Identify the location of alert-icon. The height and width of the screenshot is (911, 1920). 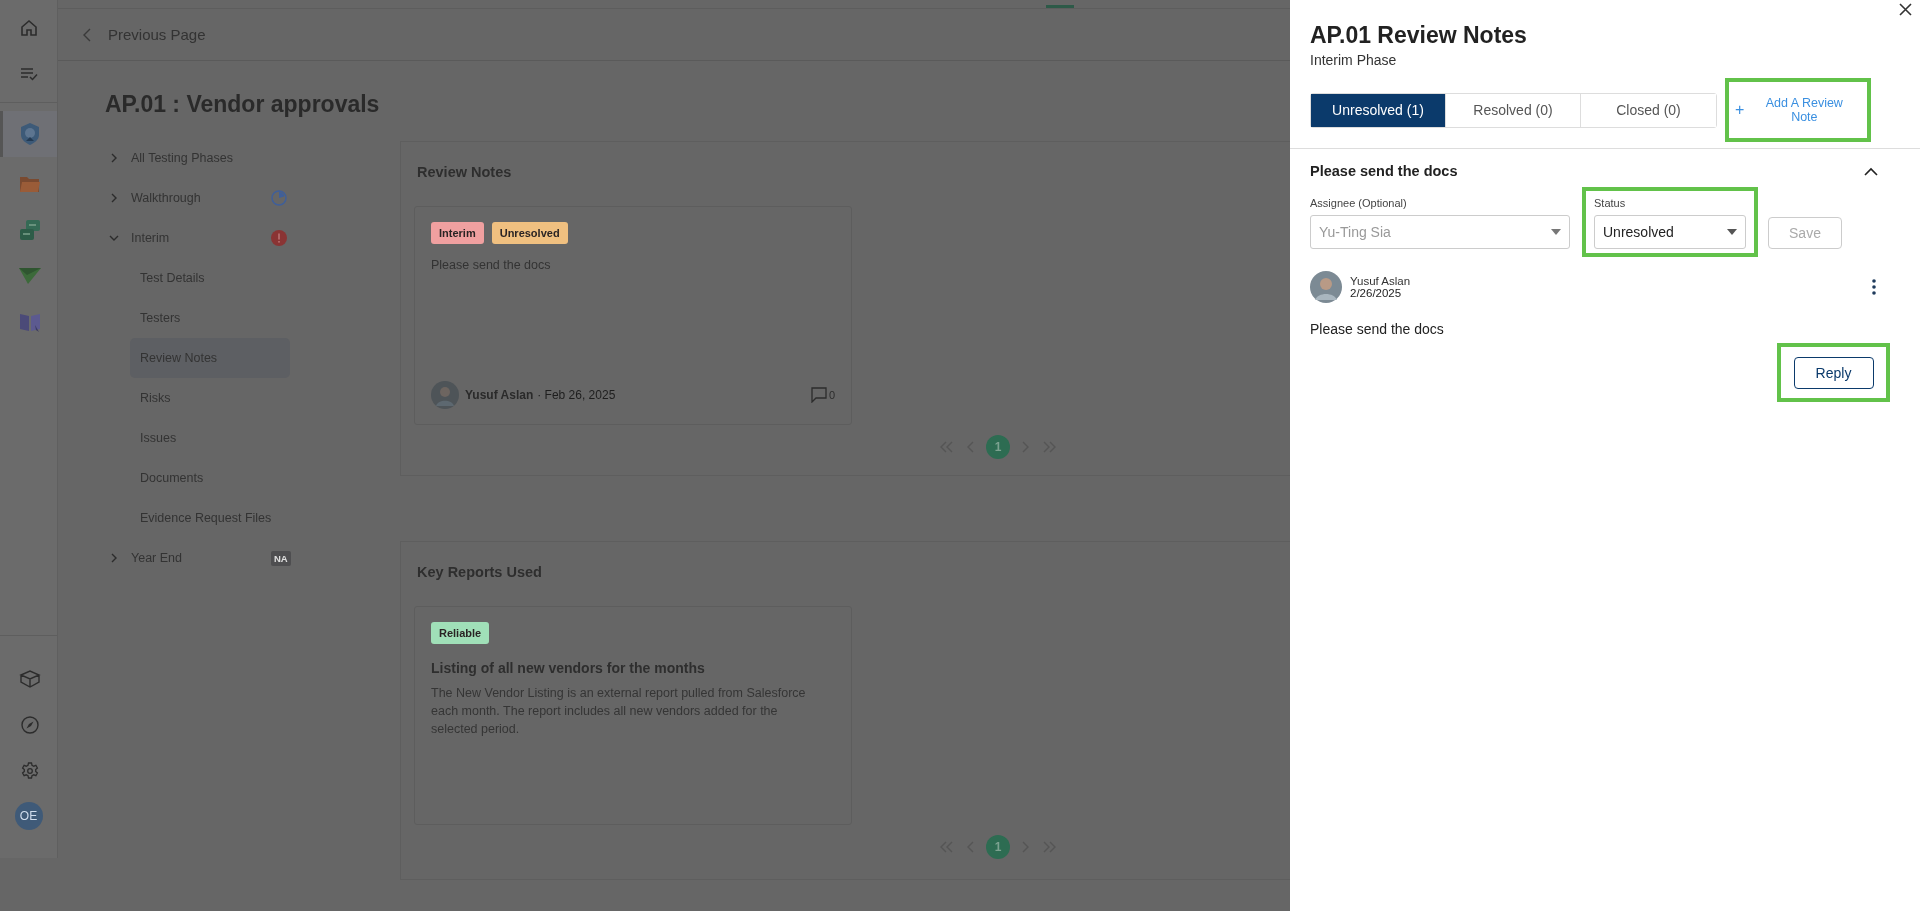
(279, 238).